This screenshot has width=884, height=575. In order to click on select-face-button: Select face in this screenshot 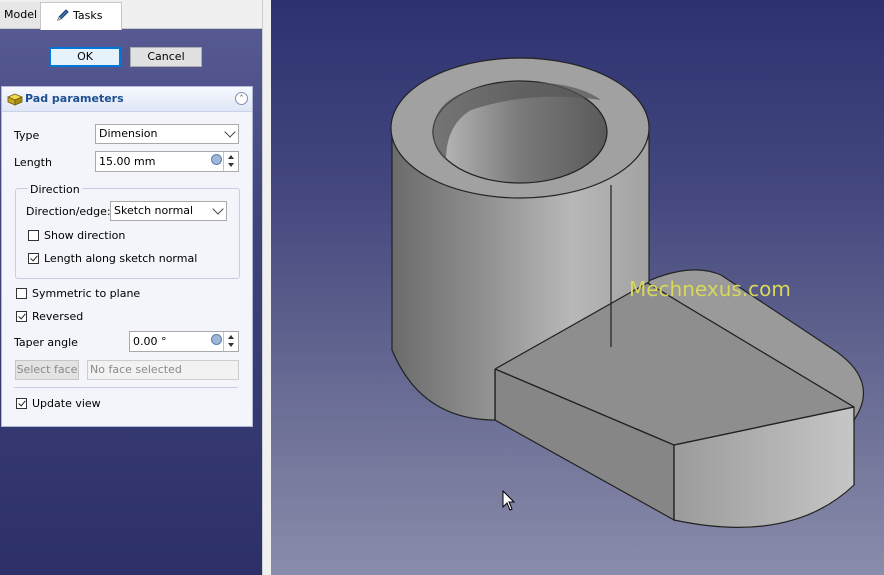, I will do `click(47, 370)`.